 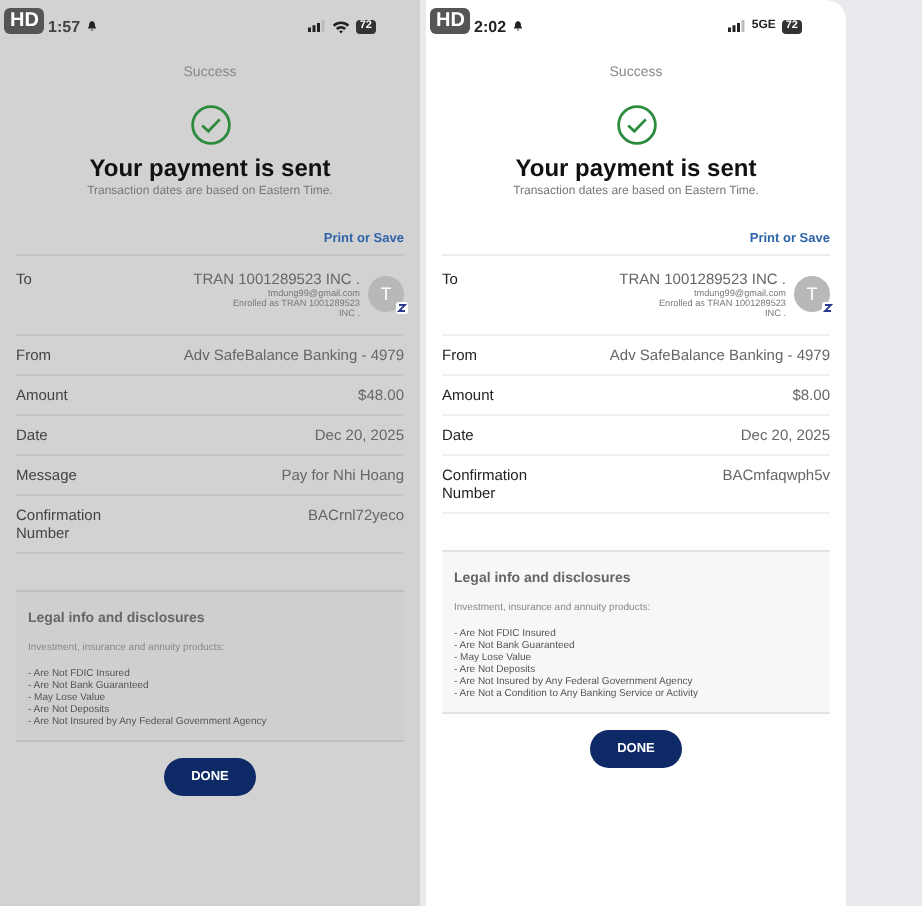 What do you see at coordinates (490, 26) in the screenshot?
I see `status-time: 2:02` at bounding box center [490, 26].